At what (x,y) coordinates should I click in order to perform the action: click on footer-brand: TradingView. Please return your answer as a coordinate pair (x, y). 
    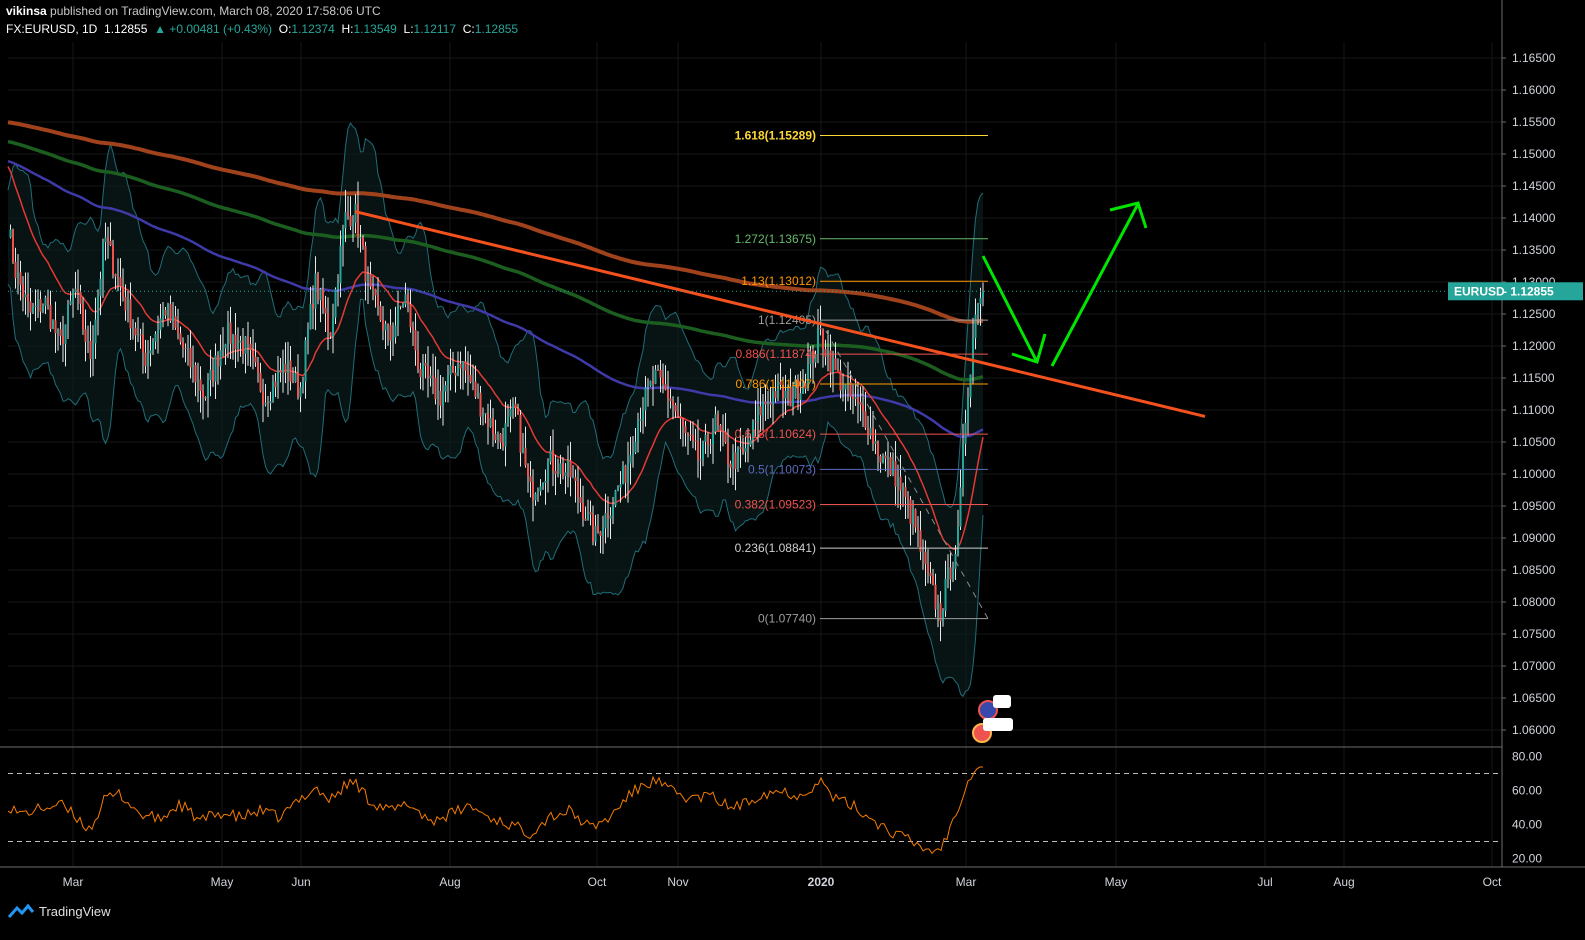
    Looking at the image, I should click on (59, 911).